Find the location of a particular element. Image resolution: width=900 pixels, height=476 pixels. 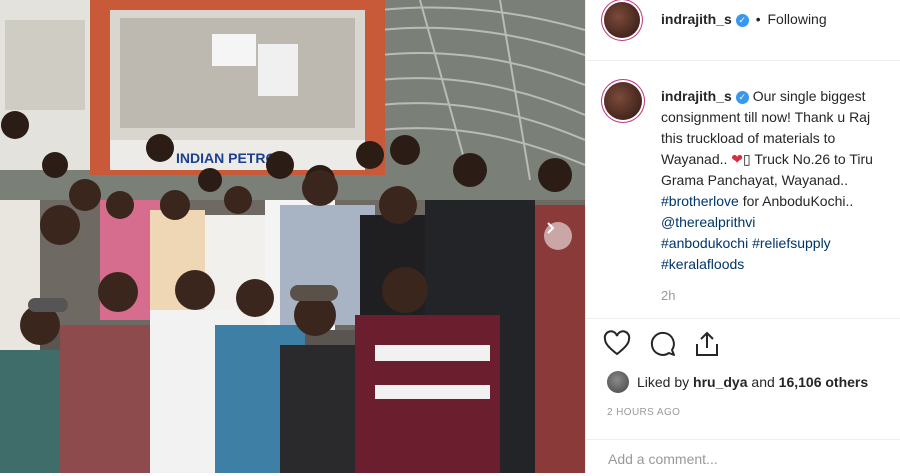

likes-count-link: 16,106 others is located at coordinates (824, 382).